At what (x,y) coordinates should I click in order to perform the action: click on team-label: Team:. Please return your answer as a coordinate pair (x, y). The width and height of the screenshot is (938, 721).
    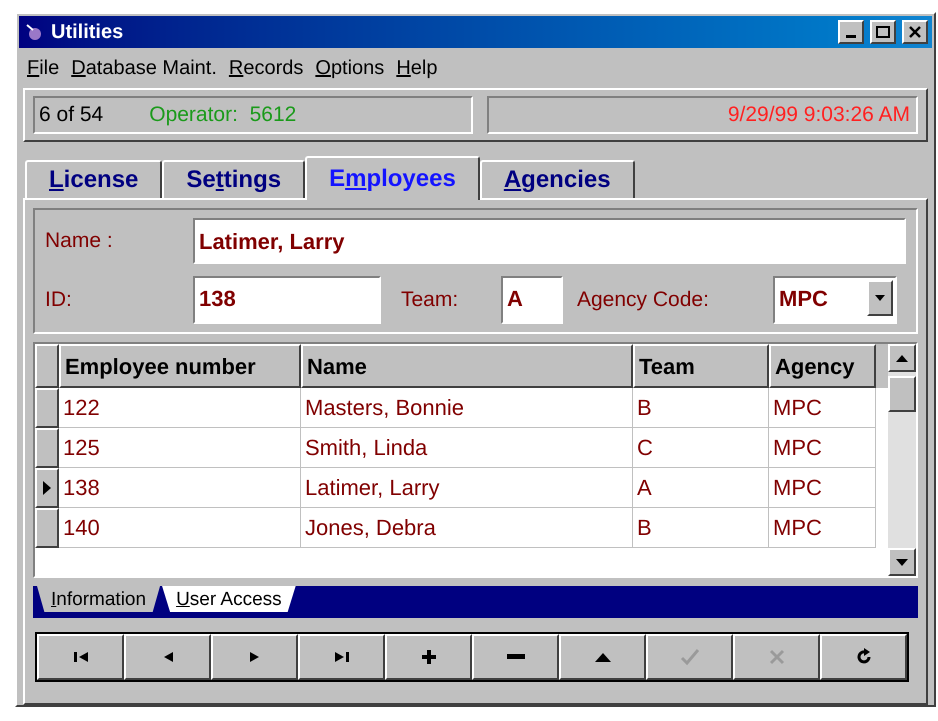
    Looking at the image, I should click on (430, 300).